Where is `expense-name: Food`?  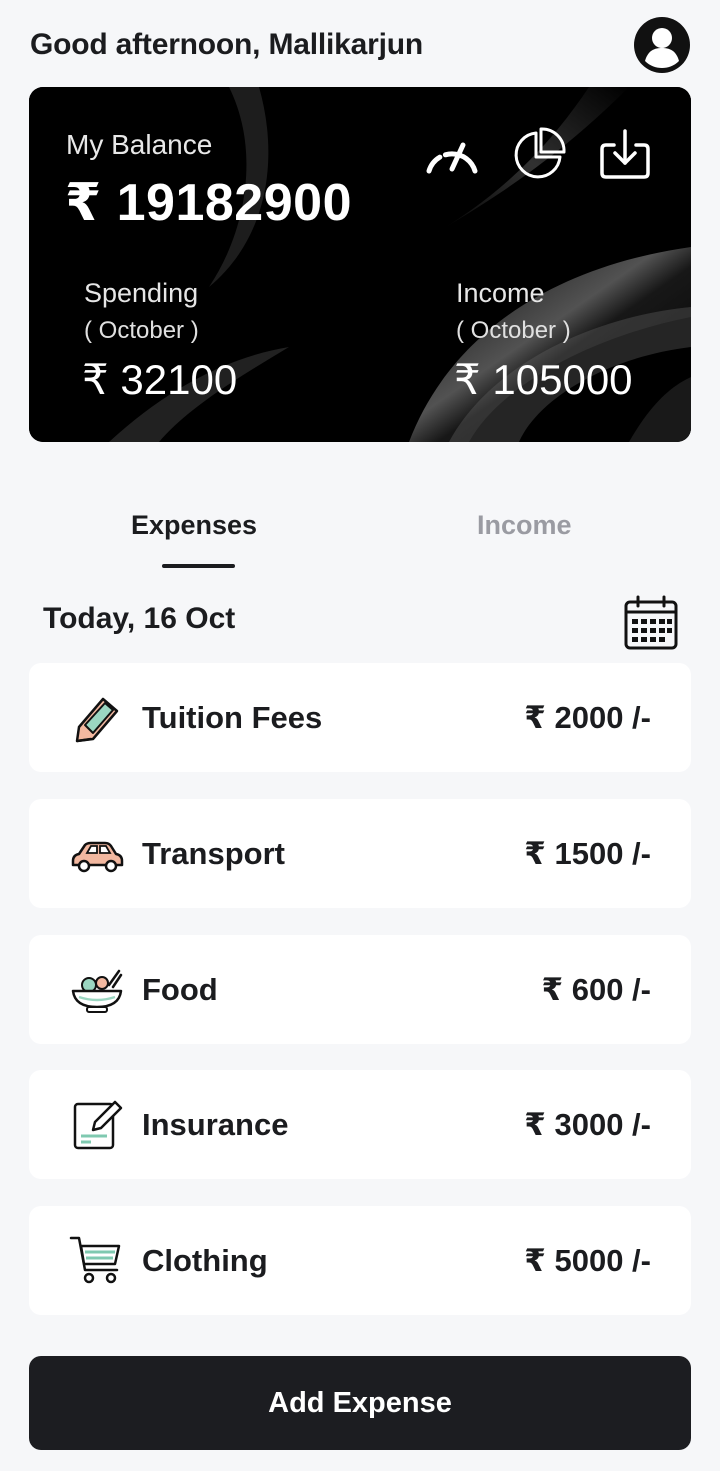 expense-name: Food is located at coordinates (180, 989).